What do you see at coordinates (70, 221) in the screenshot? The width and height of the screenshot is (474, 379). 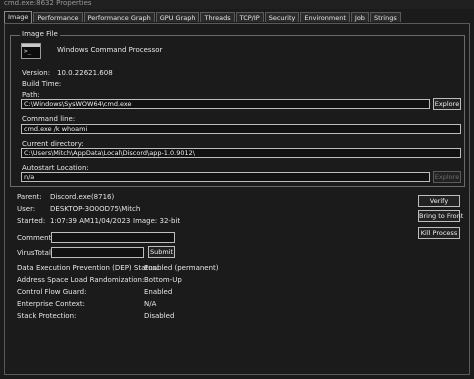 I see `started-time: 1:07:39 AM` at bounding box center [70, 221].